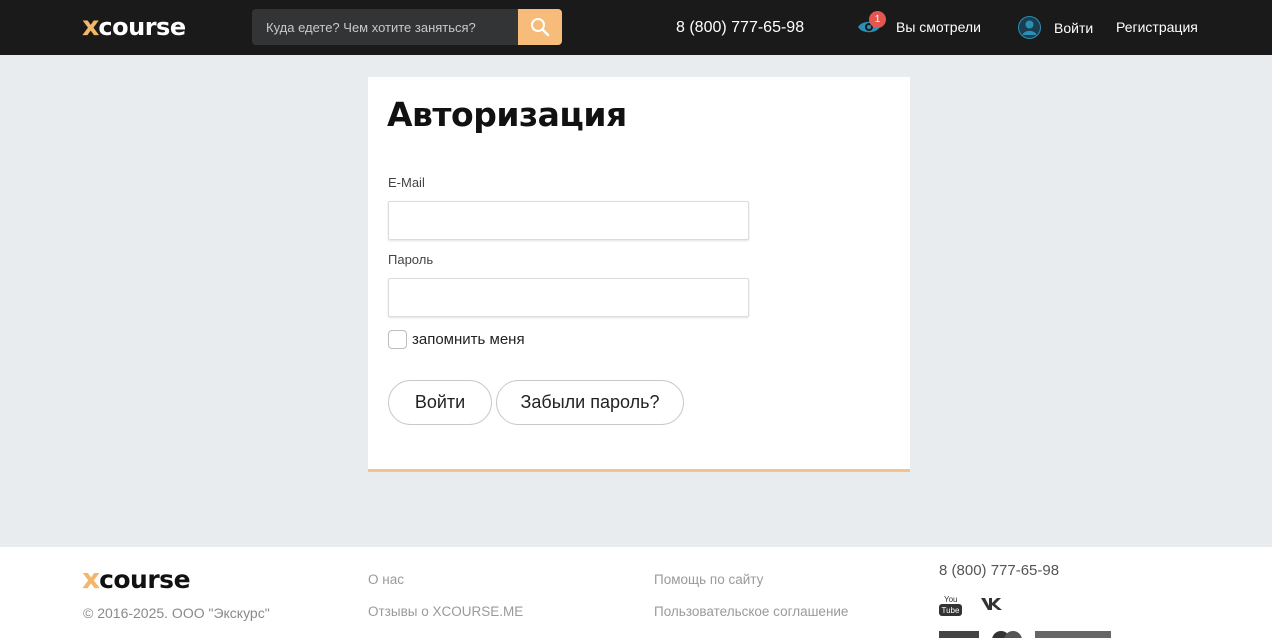 This screenshot has height=638, width=1272. I want to click on logo-x: x, so click(90, 26).